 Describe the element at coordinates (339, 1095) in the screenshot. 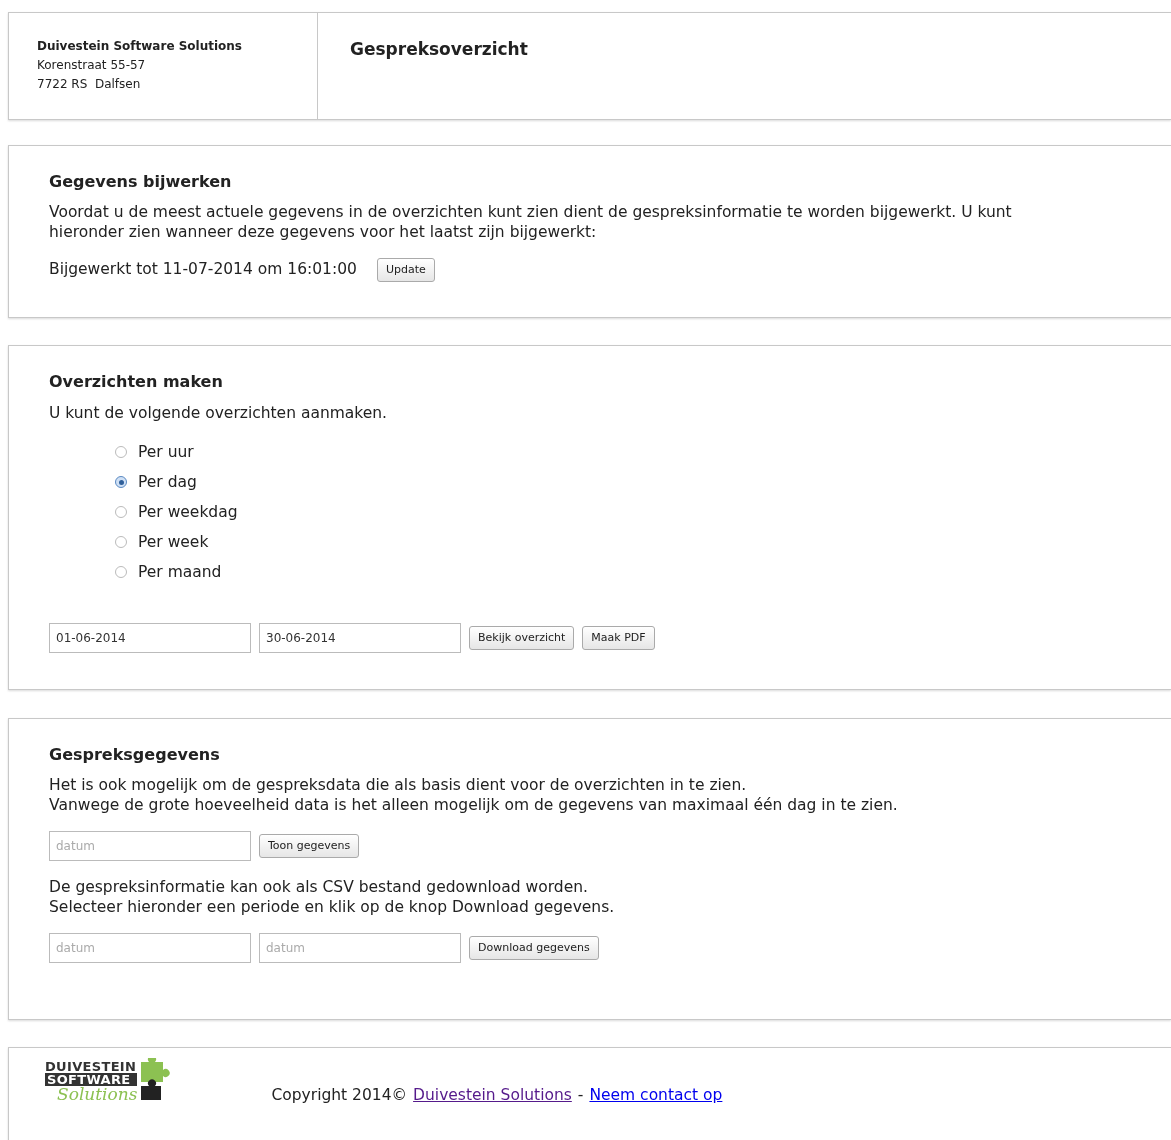

I see `copyright-text: Copyright 2014©` at that location.